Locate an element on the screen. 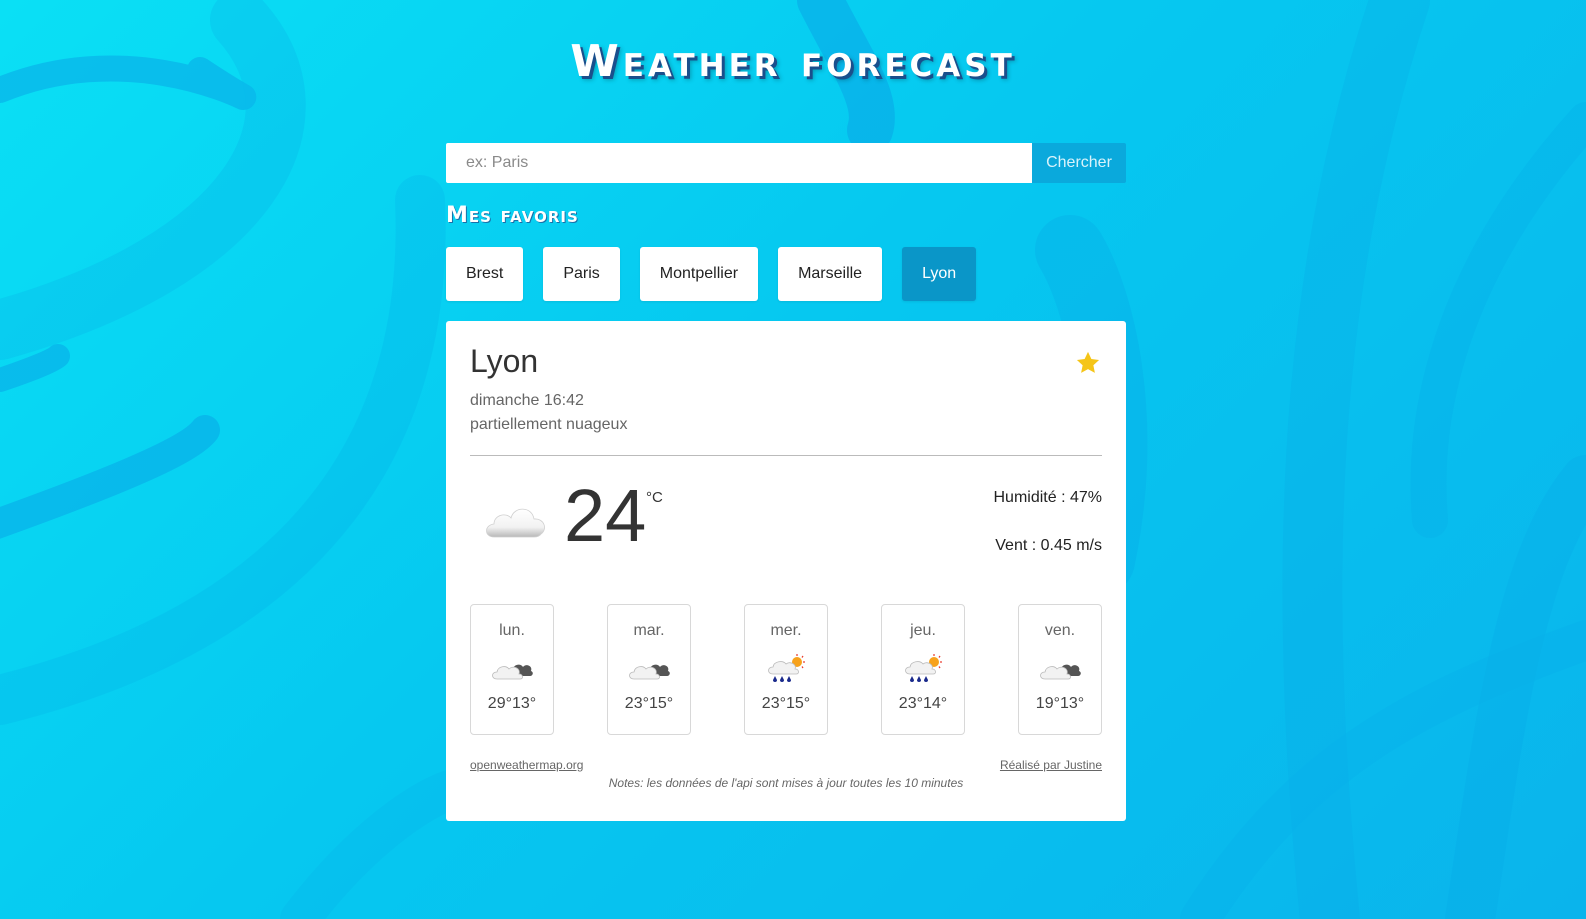 The width and height of the screenshot is (1586, 919). search-input is located at coordinates (739, 163).